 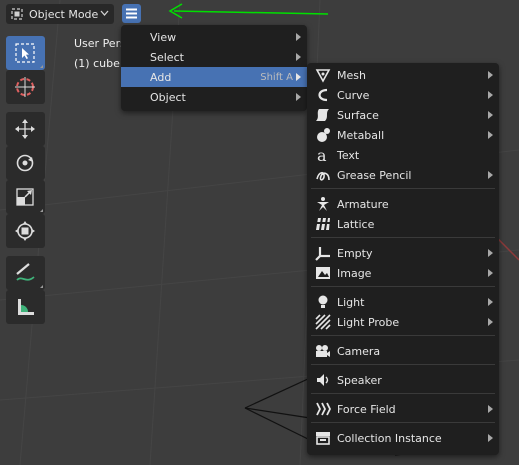 I want to click on annotate-icon, so click(x=25, y=272).